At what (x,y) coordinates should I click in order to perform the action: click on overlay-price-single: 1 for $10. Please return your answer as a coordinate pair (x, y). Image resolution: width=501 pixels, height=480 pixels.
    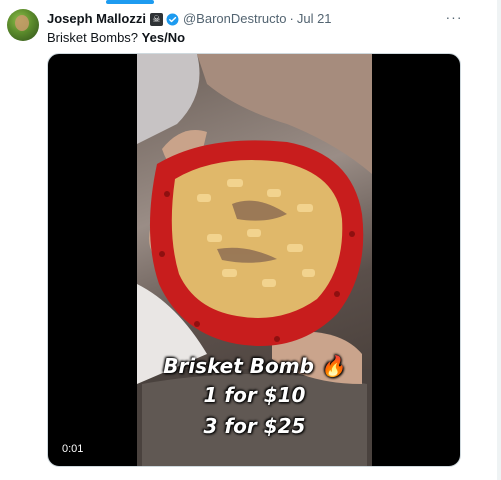
    Looking at the image, I should click on (254, 395).